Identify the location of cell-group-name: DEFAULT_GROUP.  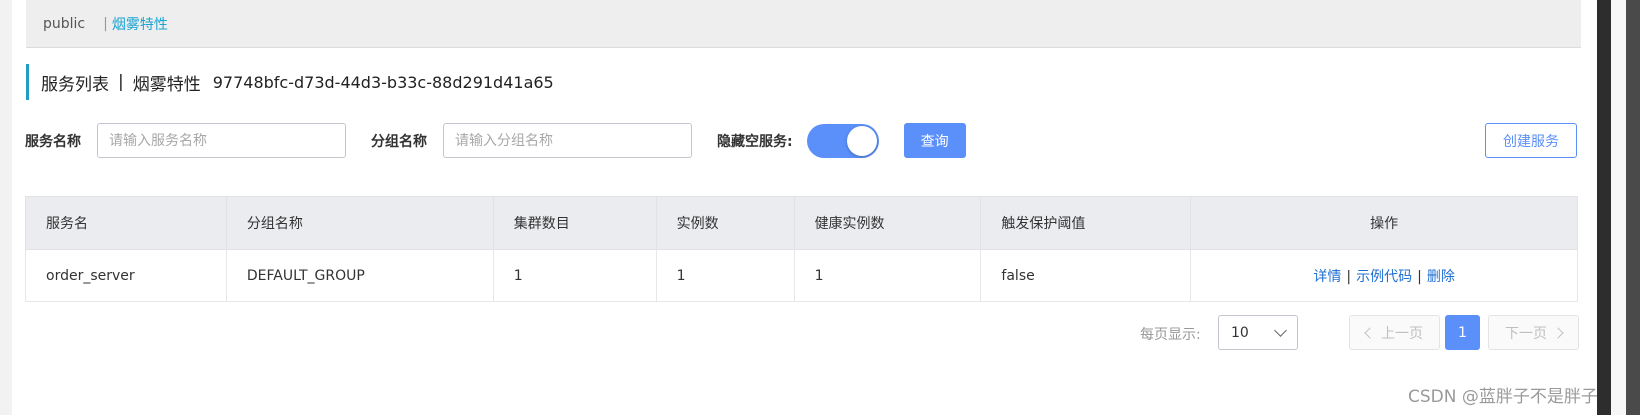
(359, 275).